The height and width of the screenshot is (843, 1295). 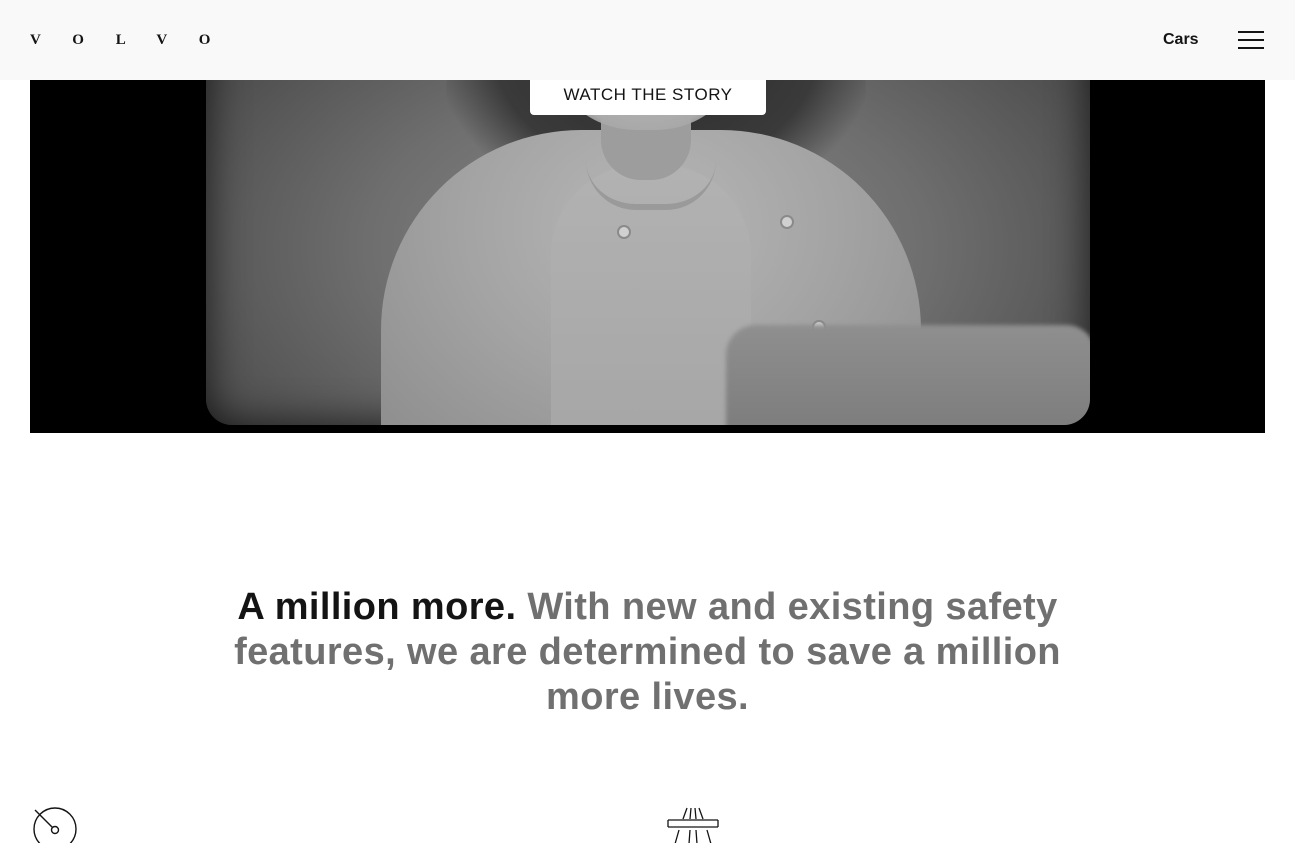 I want to click on nav-cars-link: Cars, so click(x=1181, y=40).